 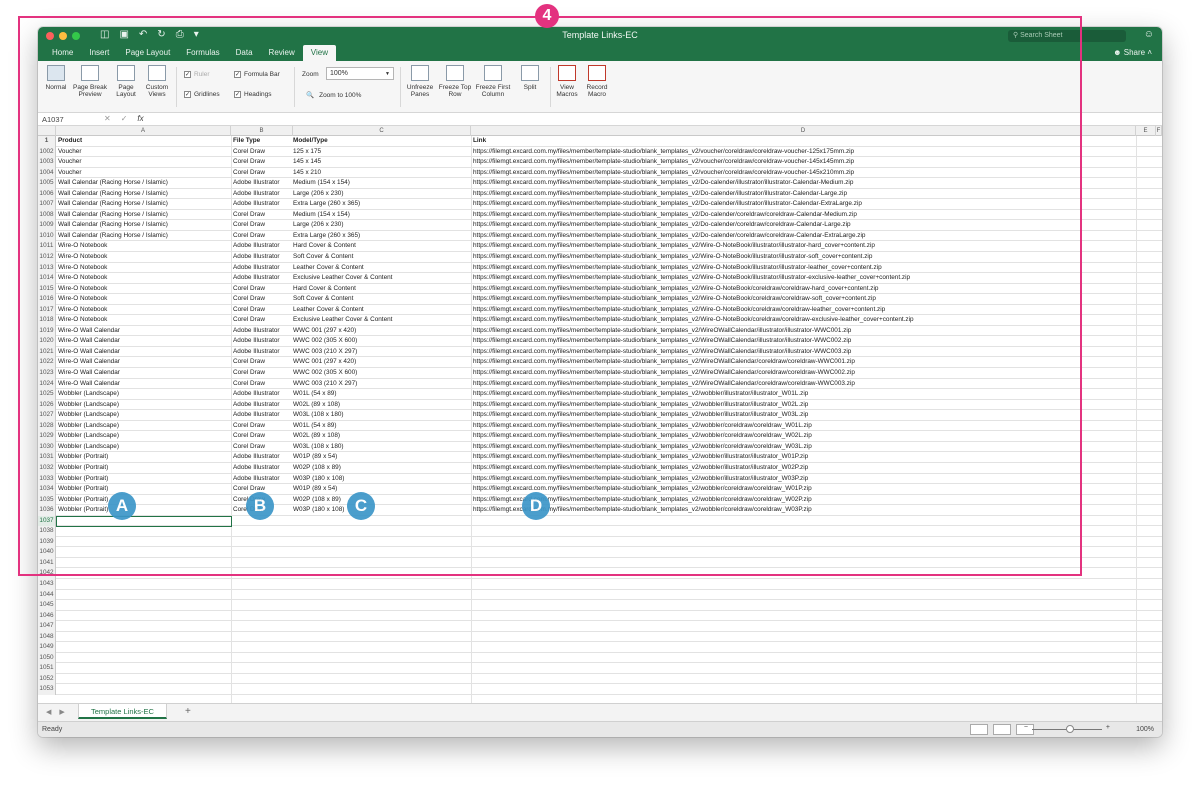 I want to click on tab-data: Data, so click(x=244, y=53).